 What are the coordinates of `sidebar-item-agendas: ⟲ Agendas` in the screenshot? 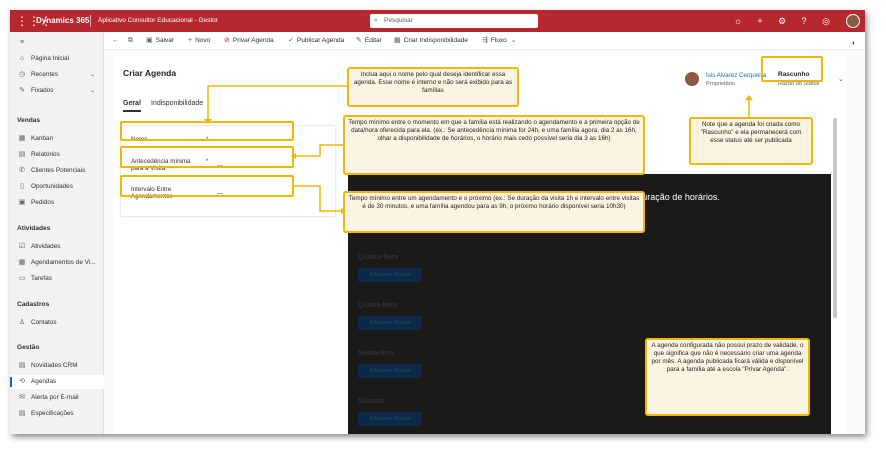 It's located at (57, 382).